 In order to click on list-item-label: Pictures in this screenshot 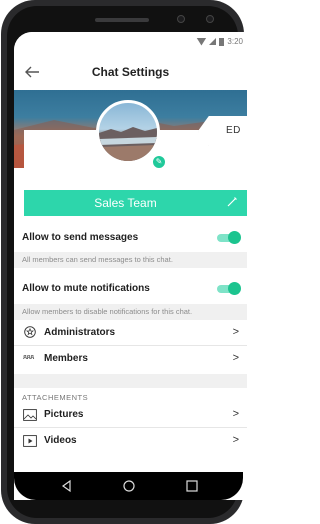, I will do `click(64, 414)`.